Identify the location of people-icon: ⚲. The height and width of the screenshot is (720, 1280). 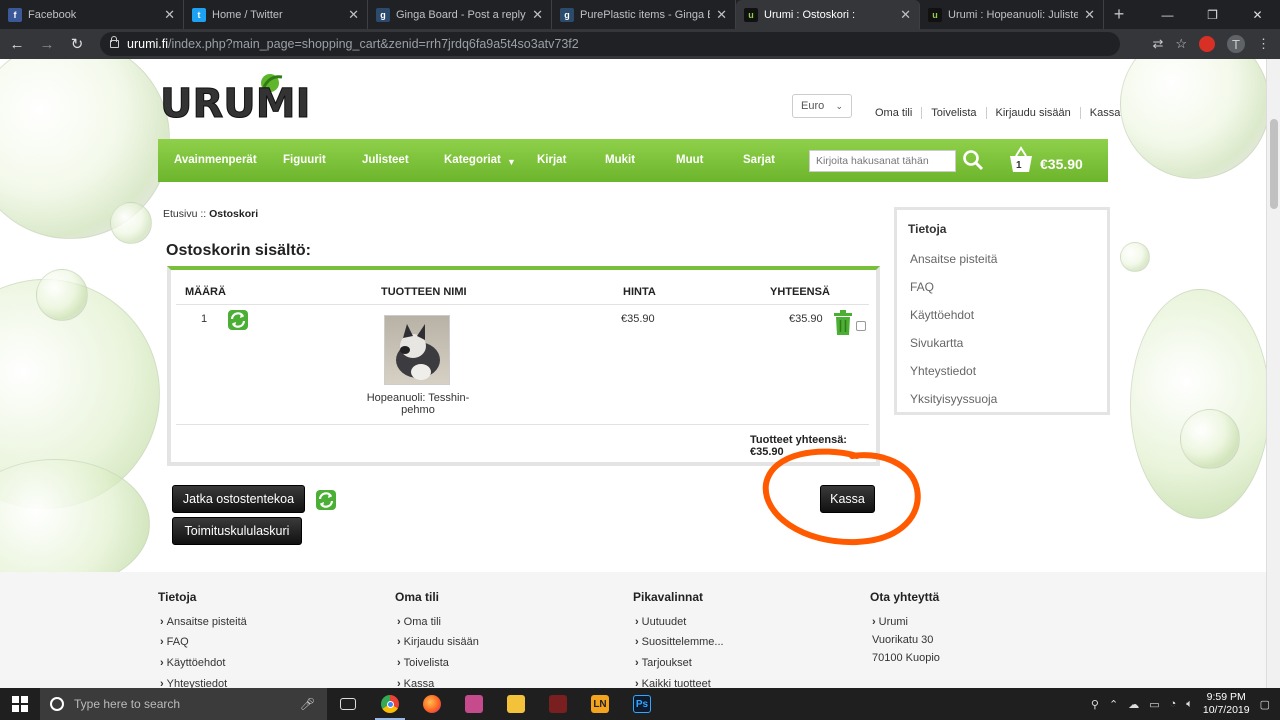
(1095, 704).